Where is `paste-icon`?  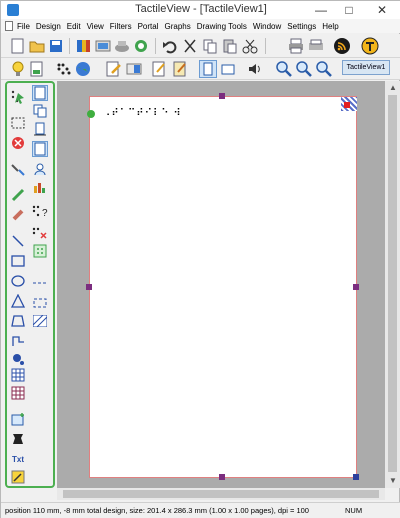 paste-icon is located at coordinates (230, 46).